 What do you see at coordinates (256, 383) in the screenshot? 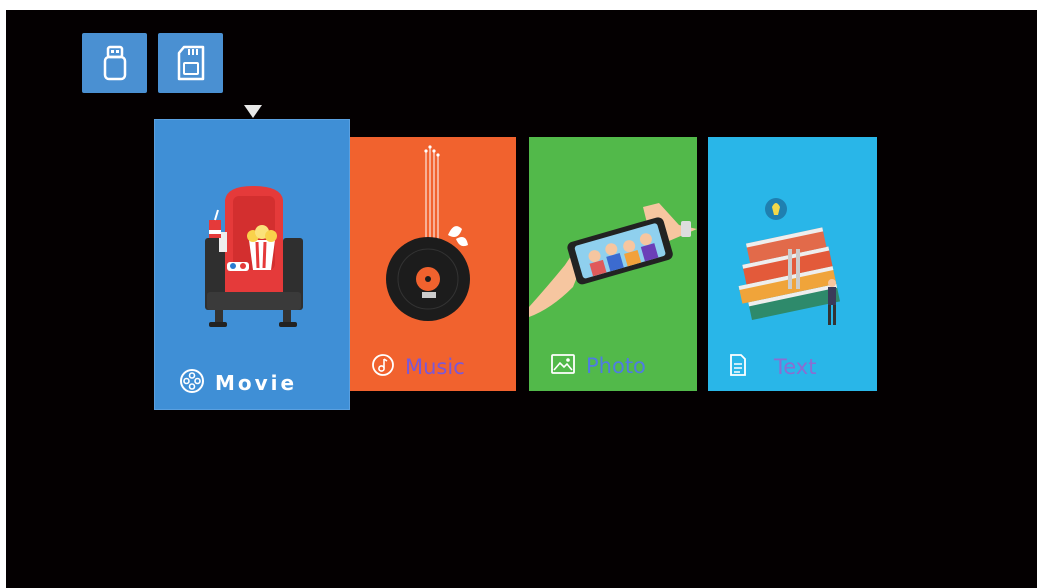
I see `menu-card-label: Movie` at bounding box center [256, 383].